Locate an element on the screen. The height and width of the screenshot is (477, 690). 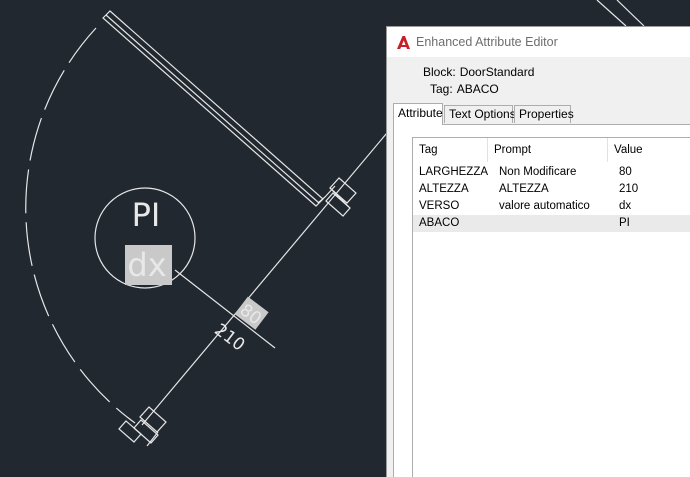
title-bar: Enhanced Attribute Editor is located at coordinates (538, 42).